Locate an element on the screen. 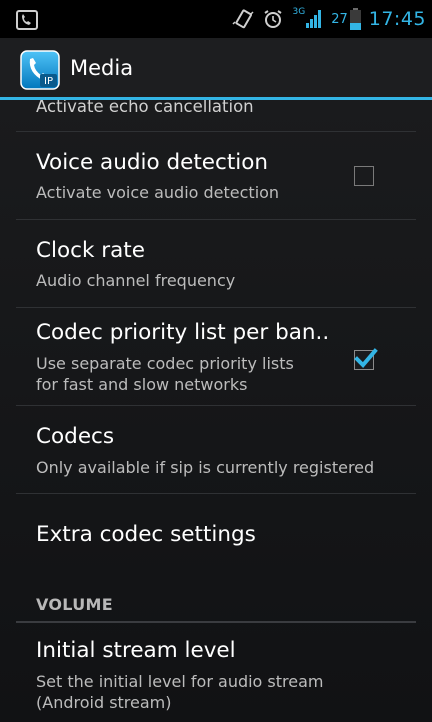  list-item-summary-line-2: for fast and slow networks is located at coordinates (142, 384).